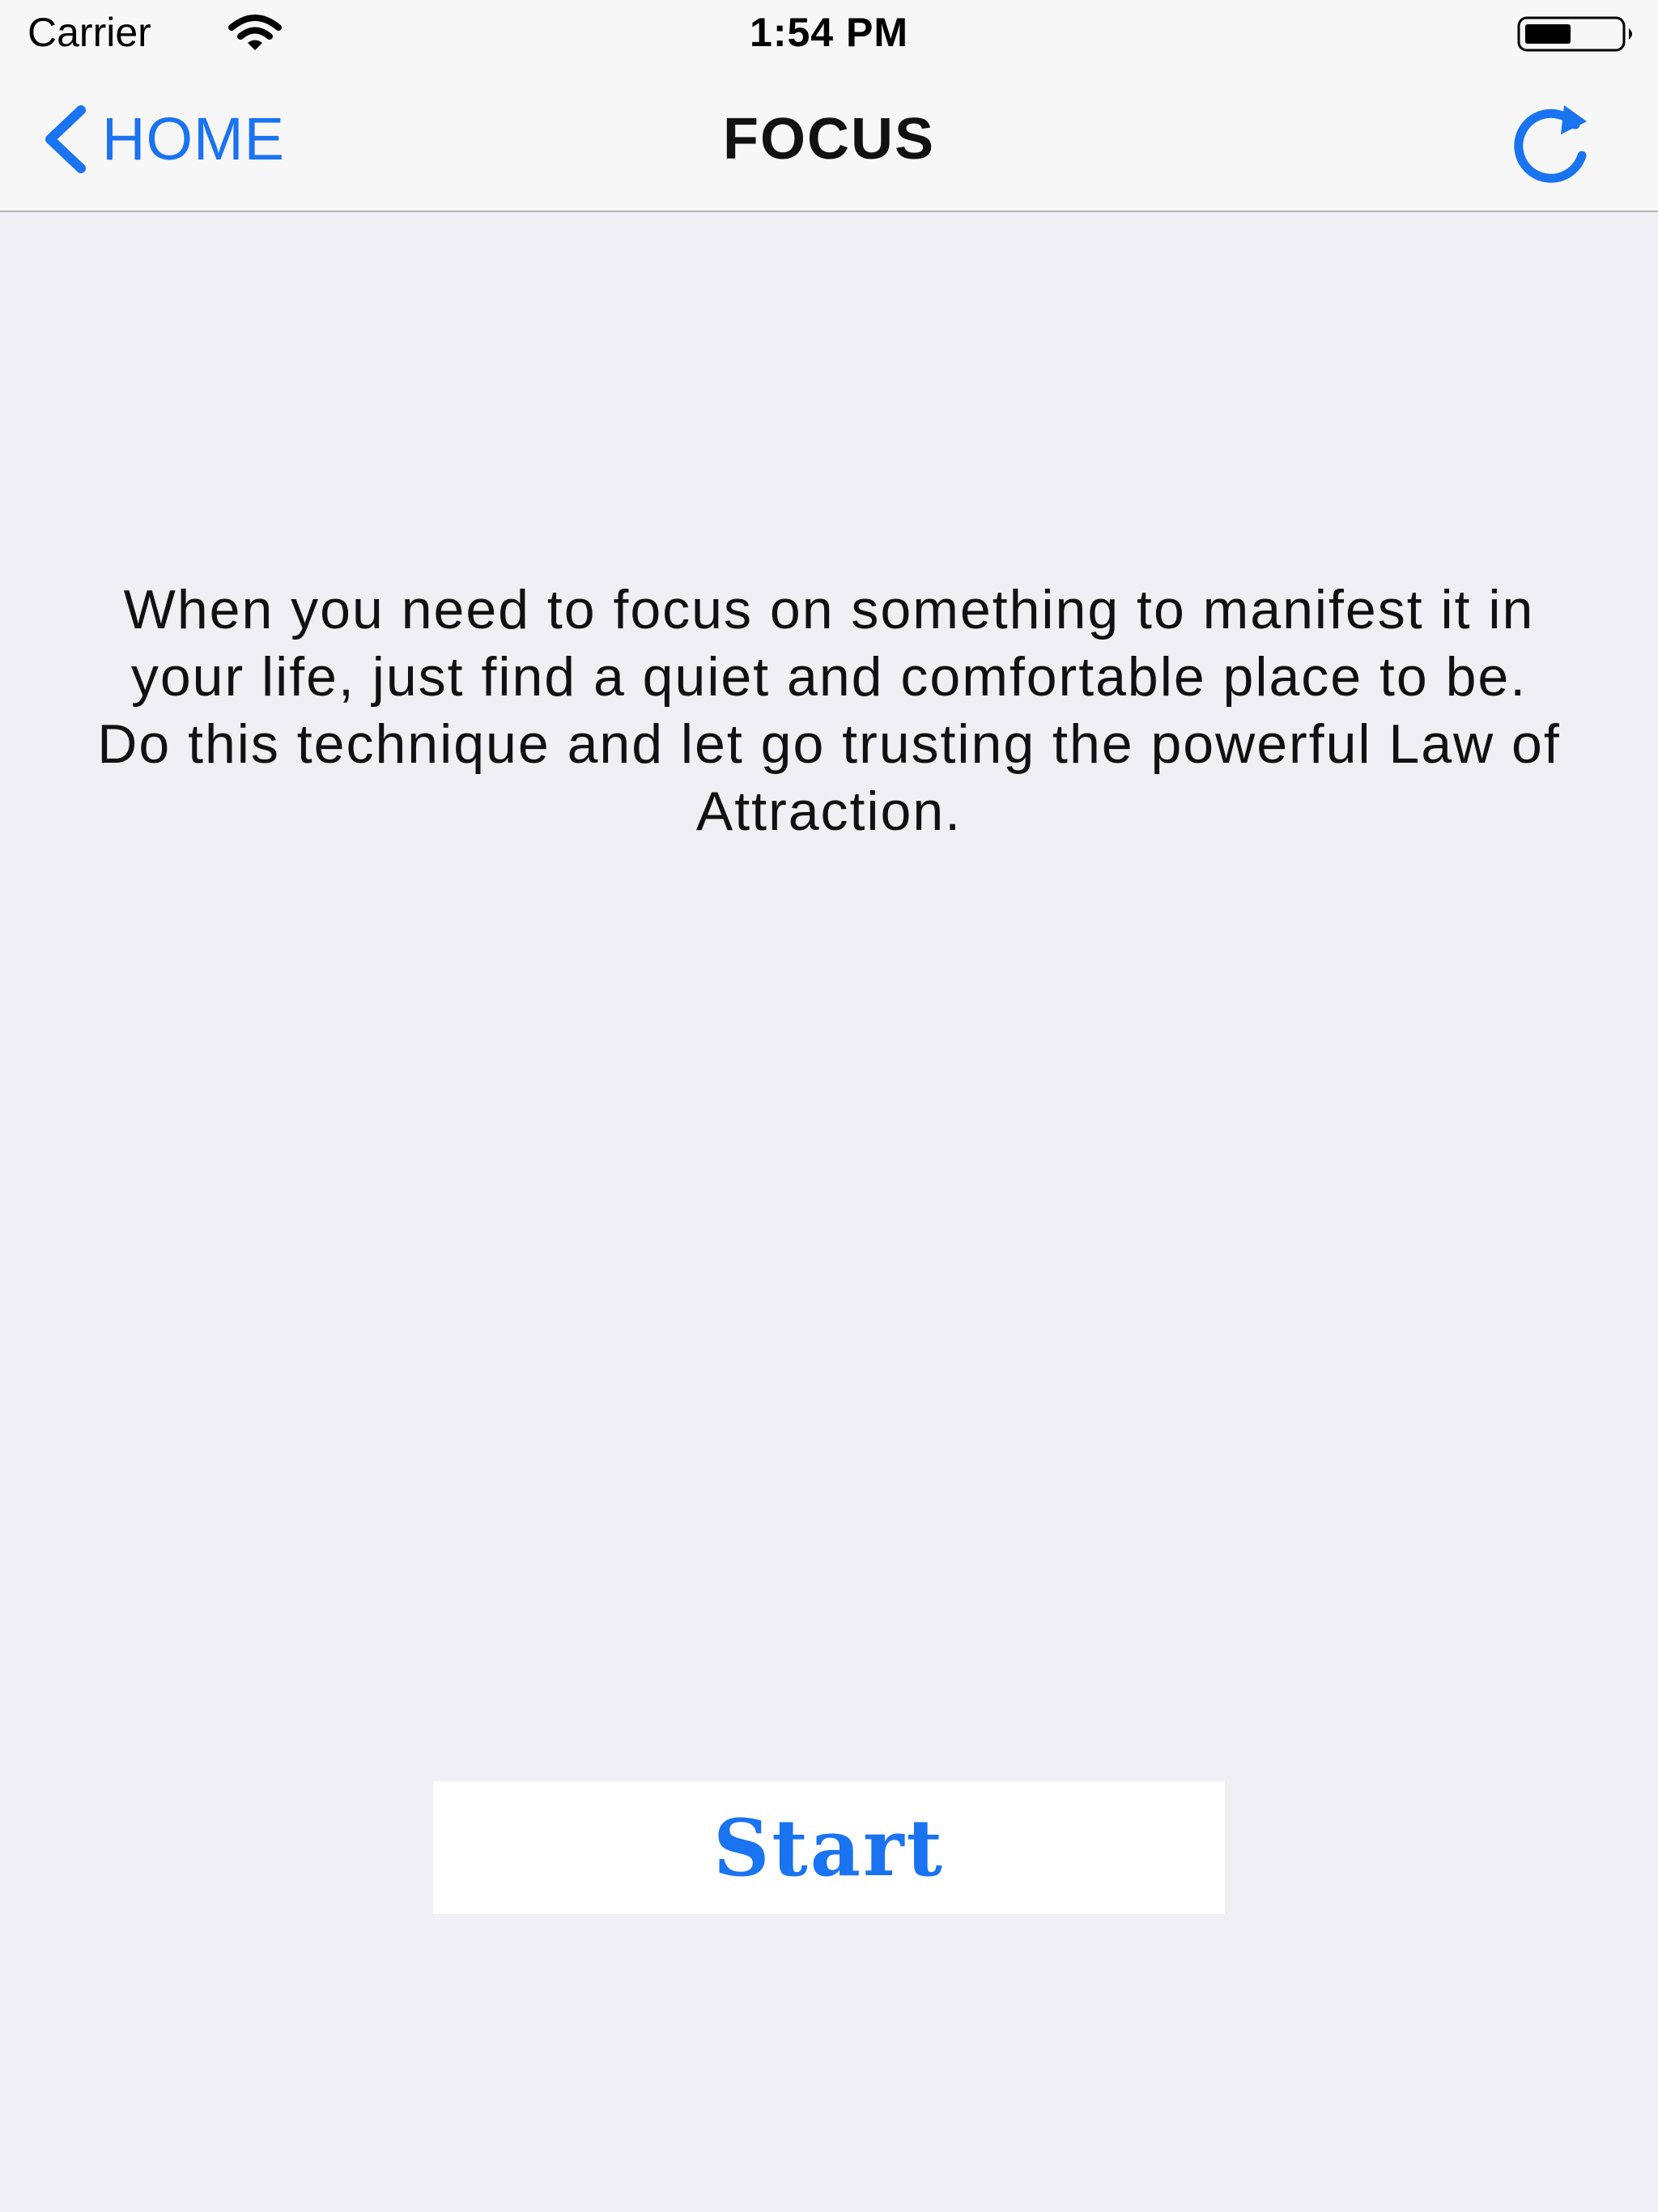 Image resolution: width=1658 pixels, height=2212 pixels. I want to click on battery-icon, so click(1574, 34).